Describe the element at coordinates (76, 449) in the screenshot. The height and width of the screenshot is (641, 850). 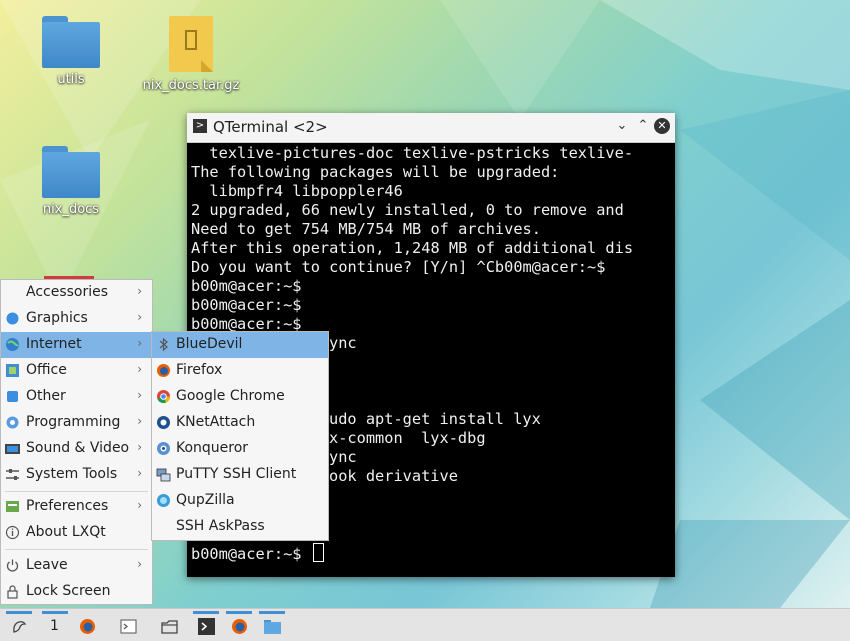
I see `menu-item-sound-video: Sound & Video ›` at that location.